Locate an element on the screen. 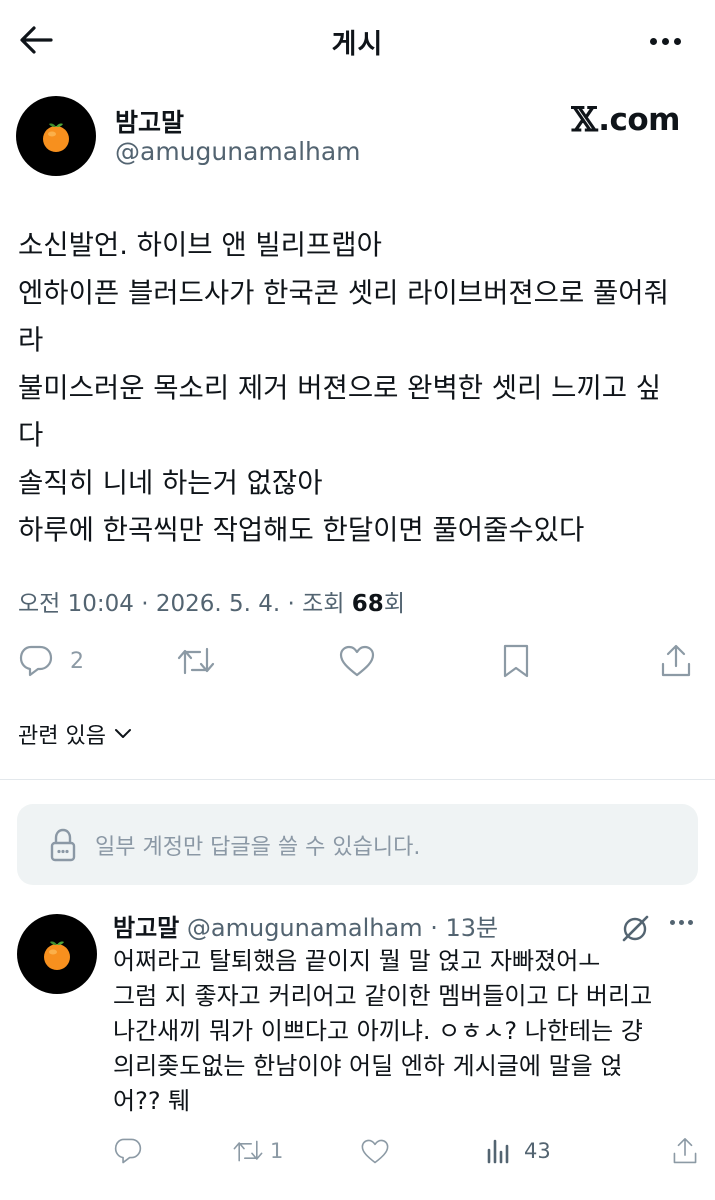 This screenshot has height=1200, width=715. reply-restriction-text: 일부 계정만 답글을 쓸 수 있습니다. is located at coordinates (258, 847).